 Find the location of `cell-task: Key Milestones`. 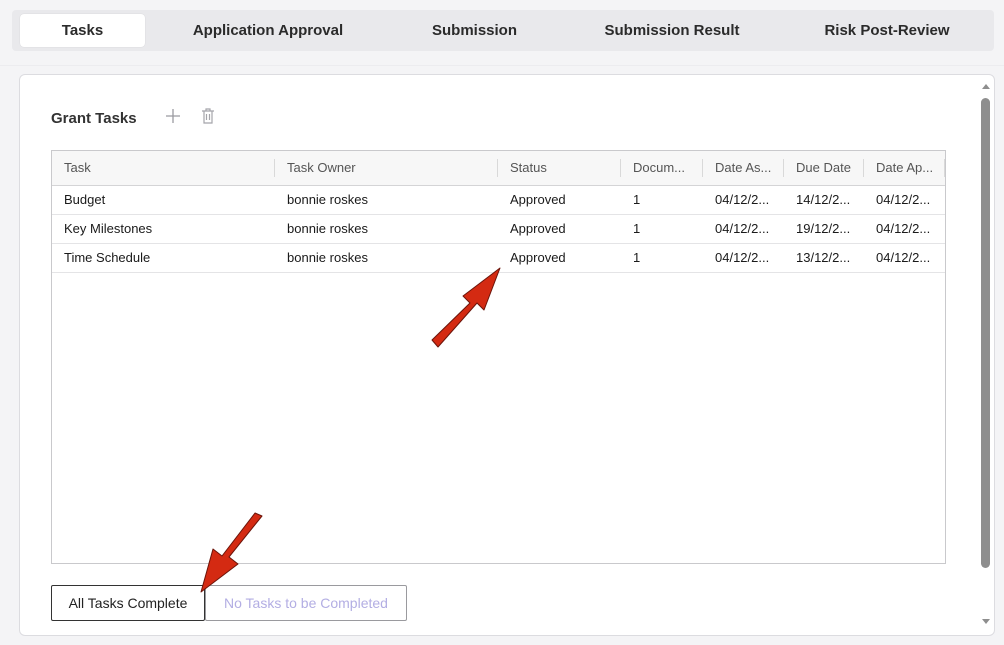

cell-task: Key Milestones is located at coordinates (108, 228).